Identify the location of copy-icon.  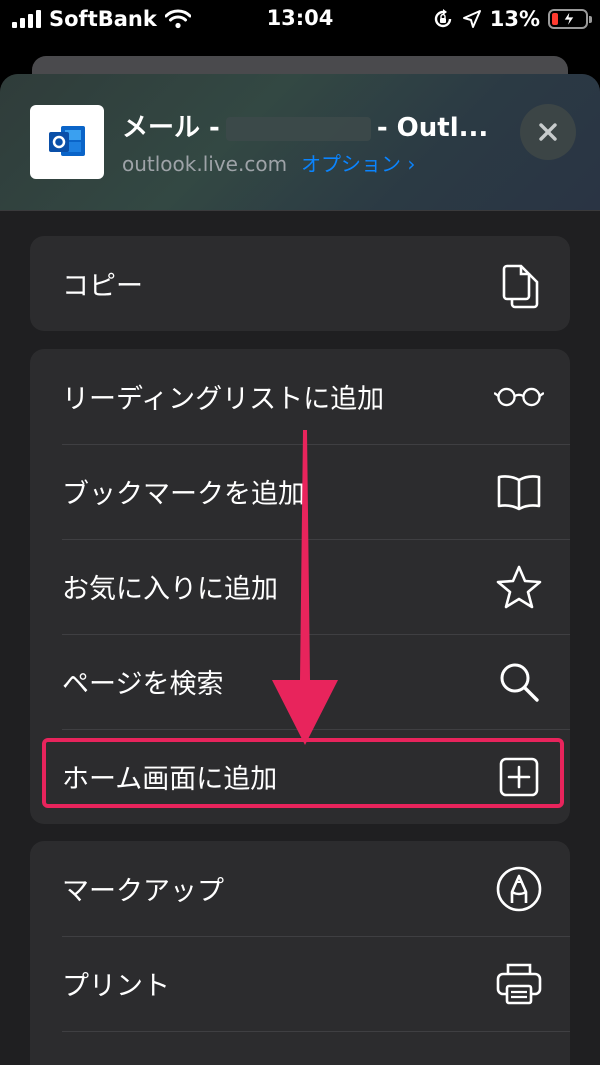
(519, 284).